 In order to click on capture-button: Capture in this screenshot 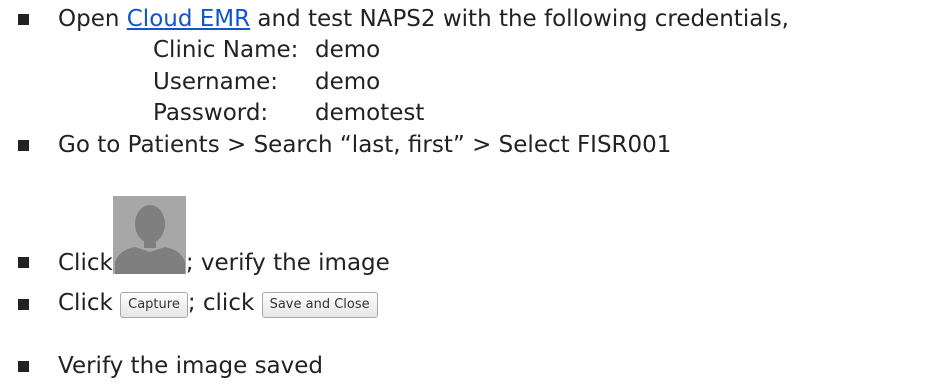, I will do `click(154, 305)`.